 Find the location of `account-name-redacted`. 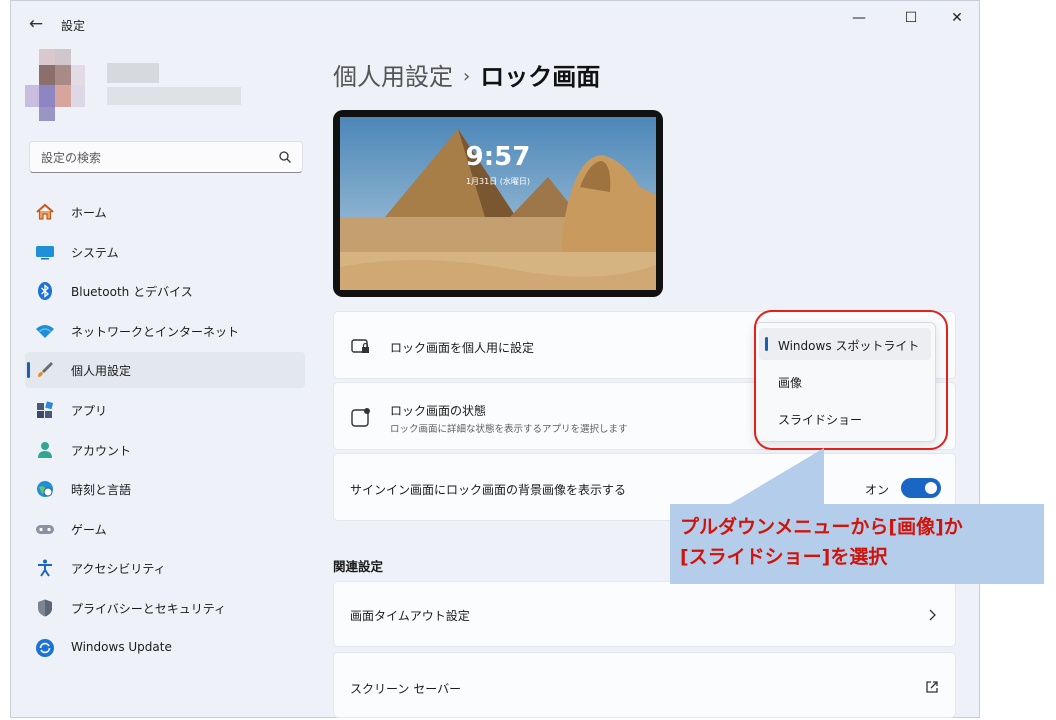

account-name-redacted is located at coordinates (133, 73).